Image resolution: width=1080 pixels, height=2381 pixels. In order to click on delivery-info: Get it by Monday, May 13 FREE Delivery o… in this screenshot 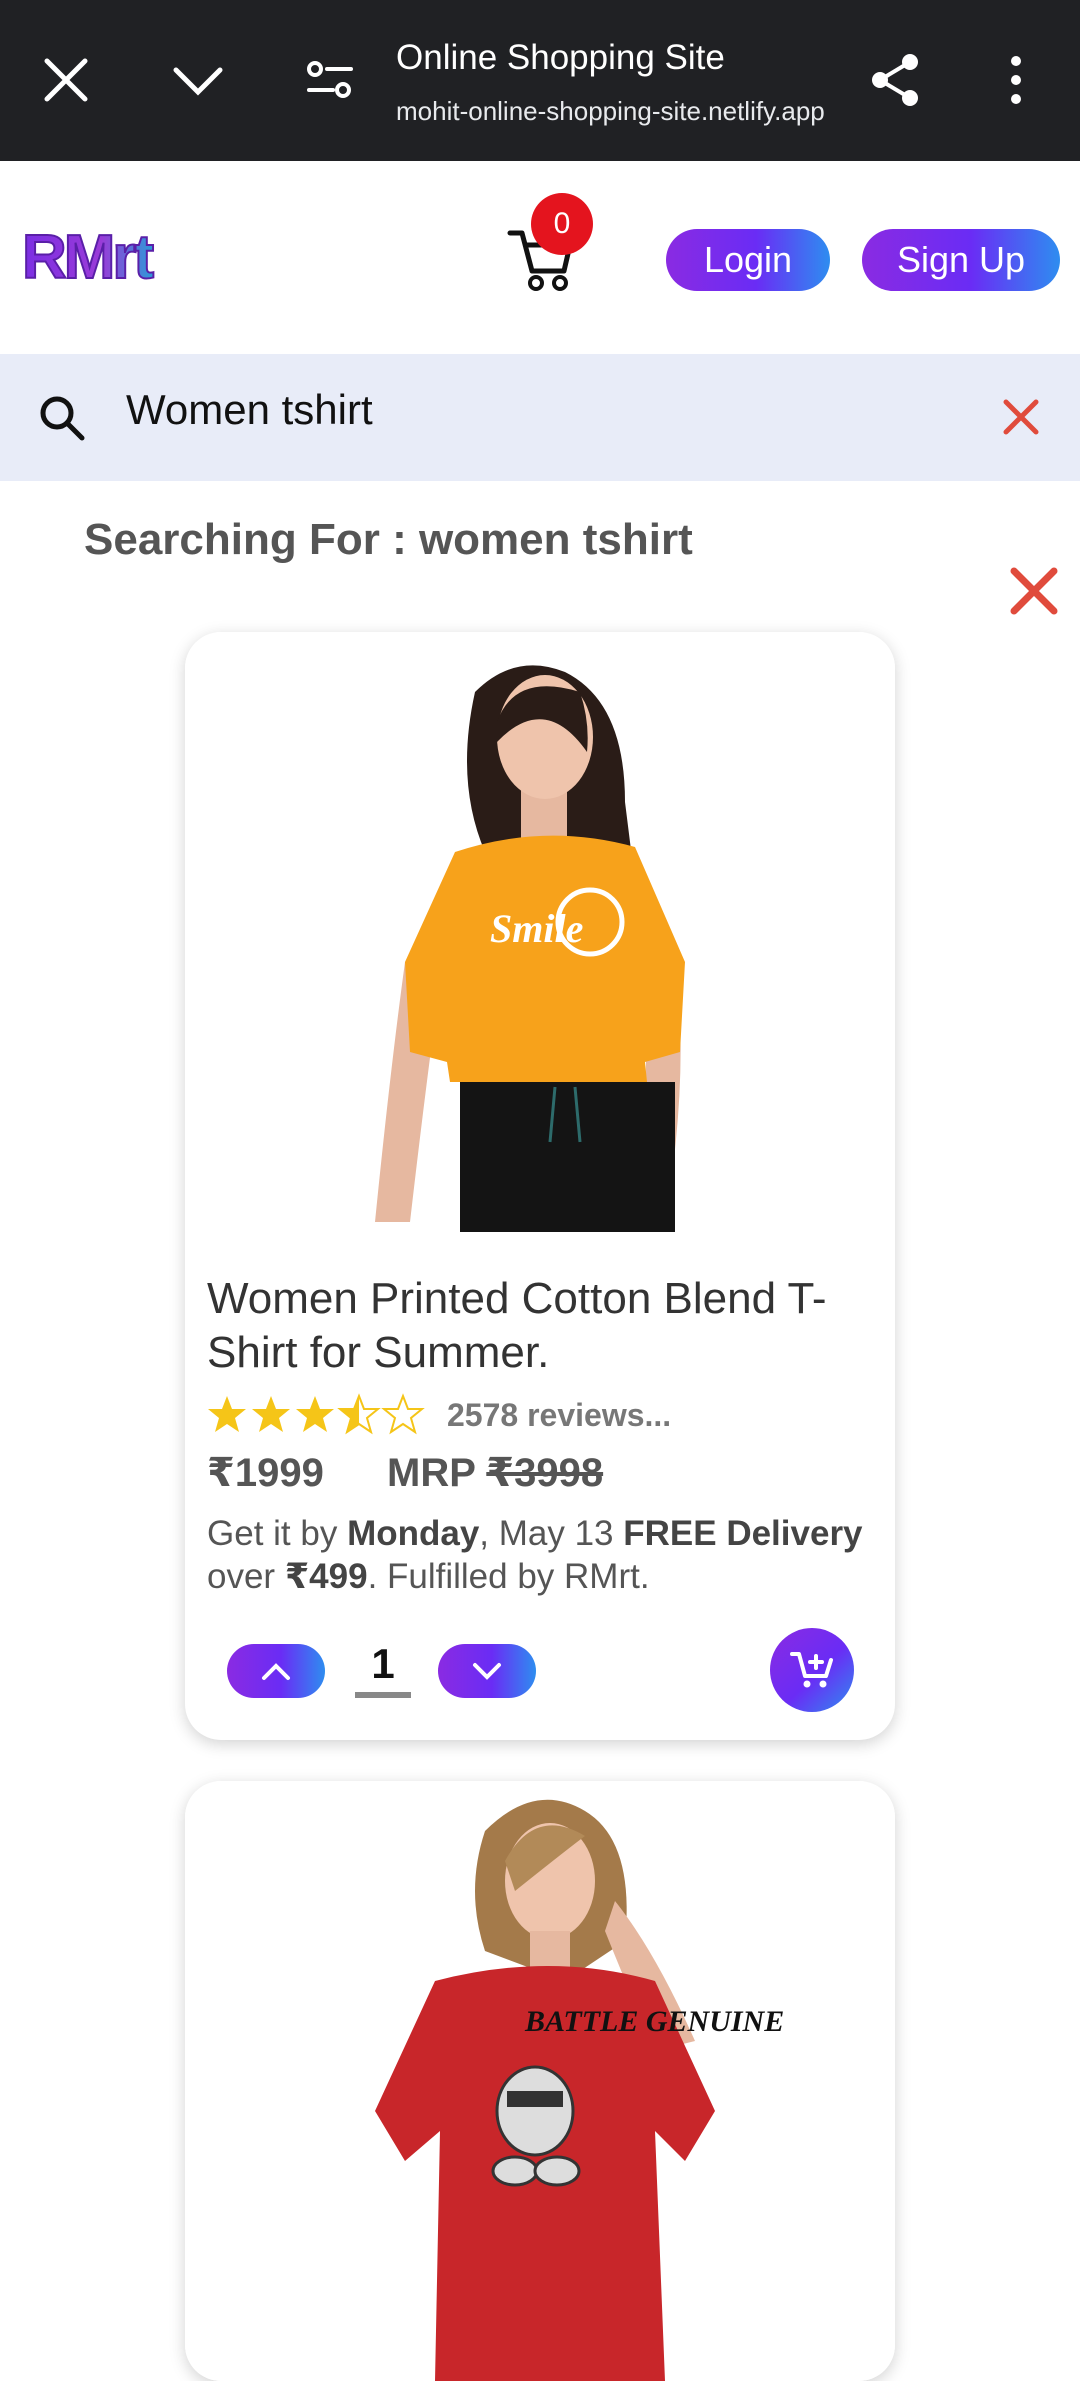, I will do `click(542, 1555)`.